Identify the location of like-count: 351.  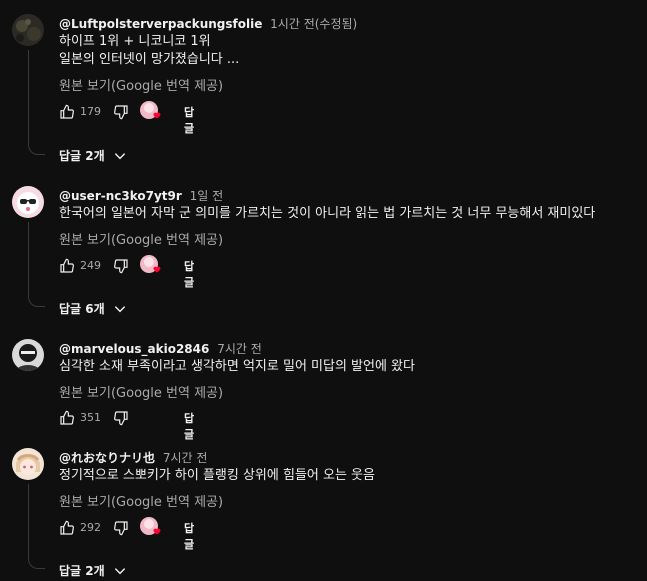
(90, 417).